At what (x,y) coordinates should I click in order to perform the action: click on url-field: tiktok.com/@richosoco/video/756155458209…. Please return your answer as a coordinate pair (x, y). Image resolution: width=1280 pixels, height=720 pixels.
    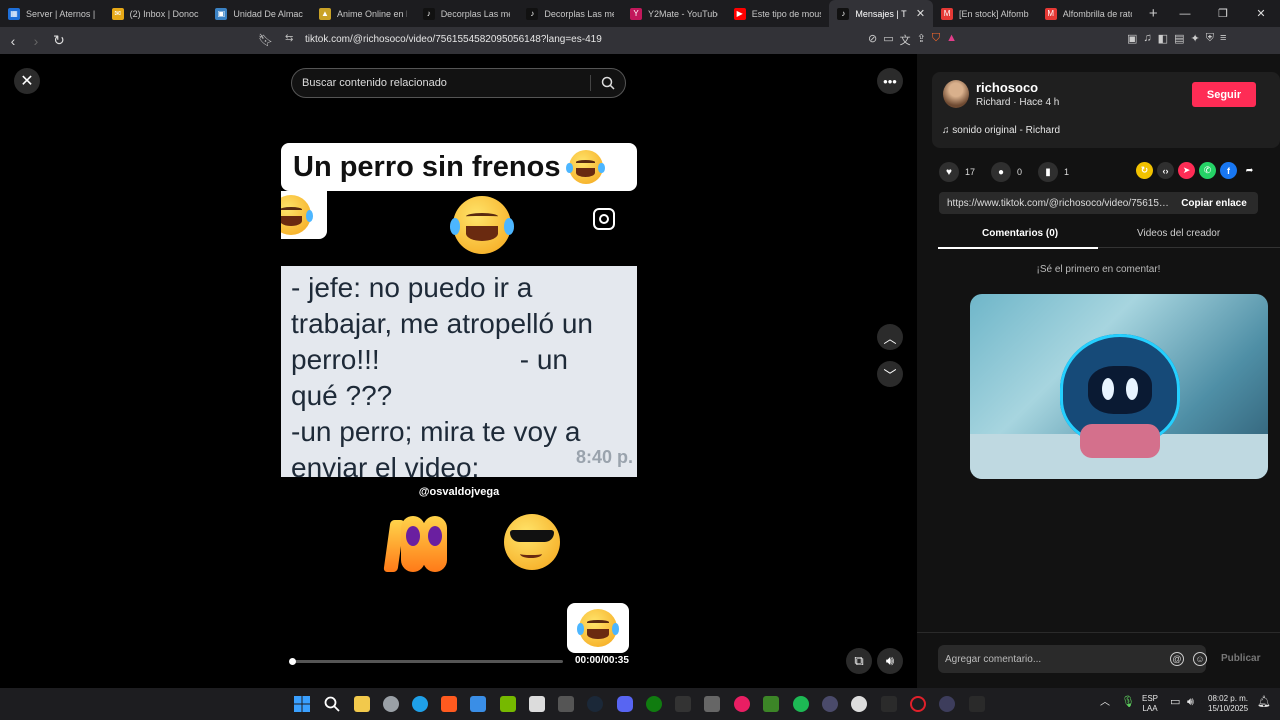
    Looking at the image, I should click on (453, 39).